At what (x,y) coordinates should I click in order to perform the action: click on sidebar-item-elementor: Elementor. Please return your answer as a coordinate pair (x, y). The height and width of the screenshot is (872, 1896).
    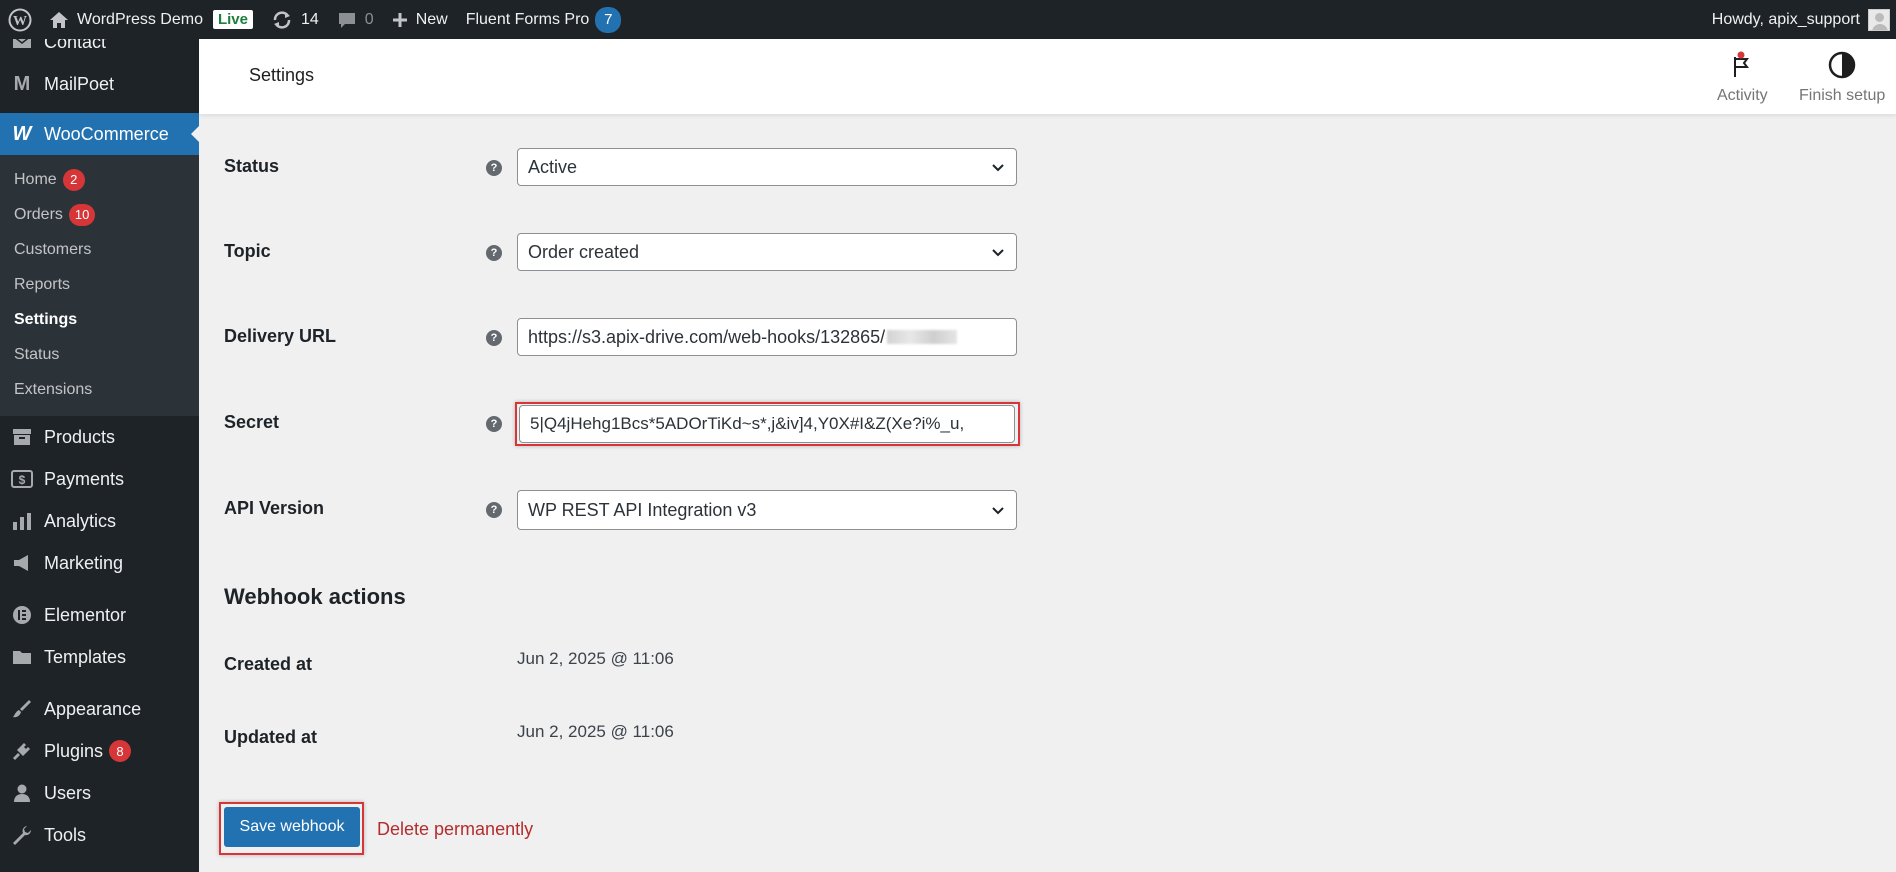
    Looking at the image, I should click on (99, 615).